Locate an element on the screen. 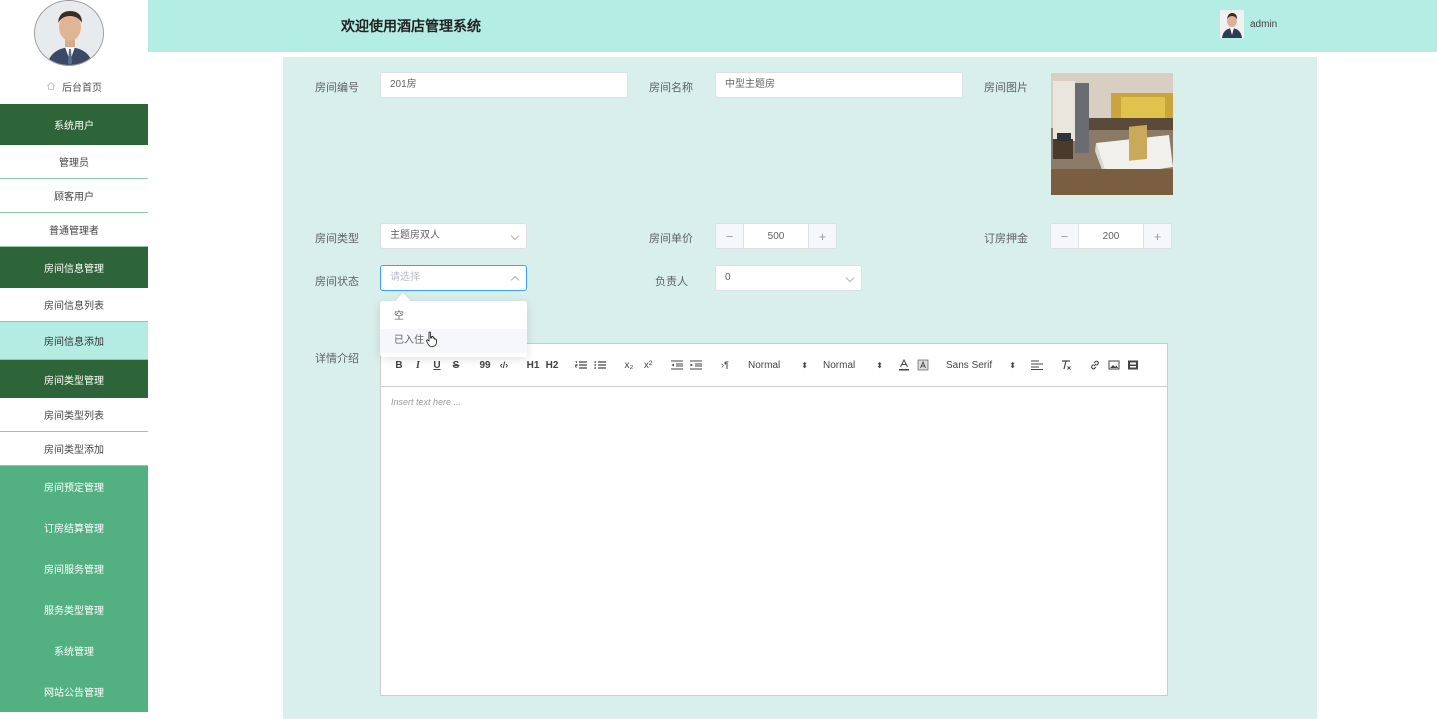 This screenshot has width=1437, height=719. deposit-increase-button: + is located at coordinates (1157, 236).